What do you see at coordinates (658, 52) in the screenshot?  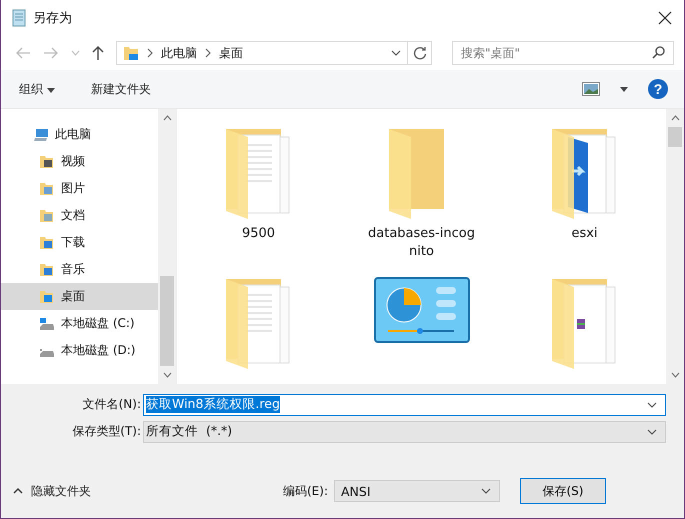 I see `search-icon` at bounding box center [658, 52].